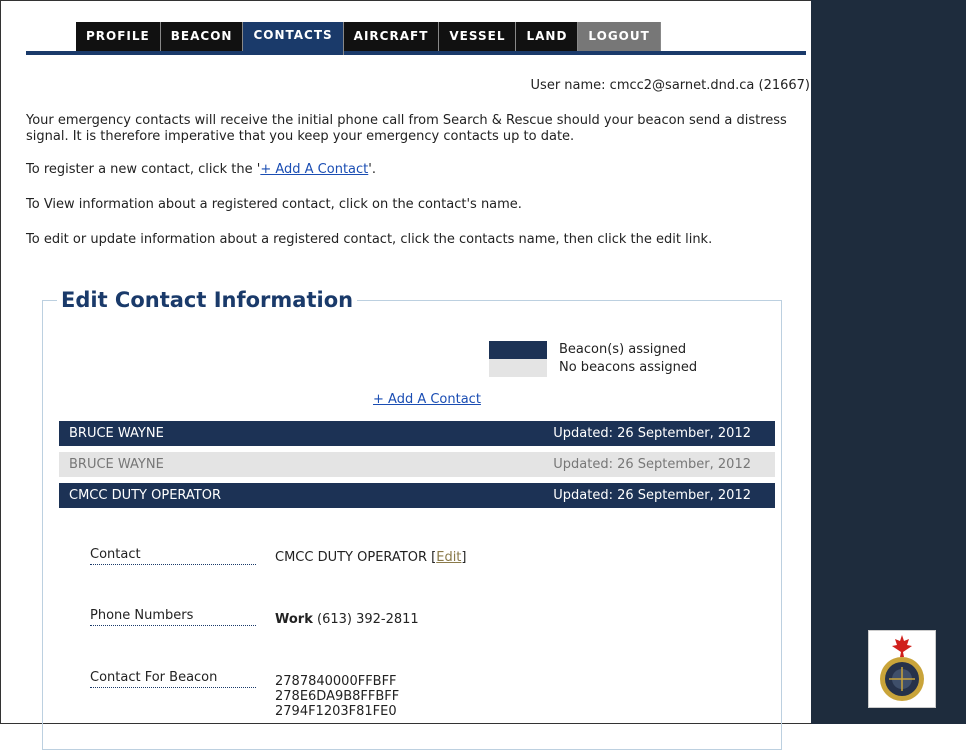  What do you see at coordinates (670, 85) in the screenshot?
I see `username-label: User name: cmcc2@sarnet.dnd.ca (21667)` at bounding box center [670, 85].